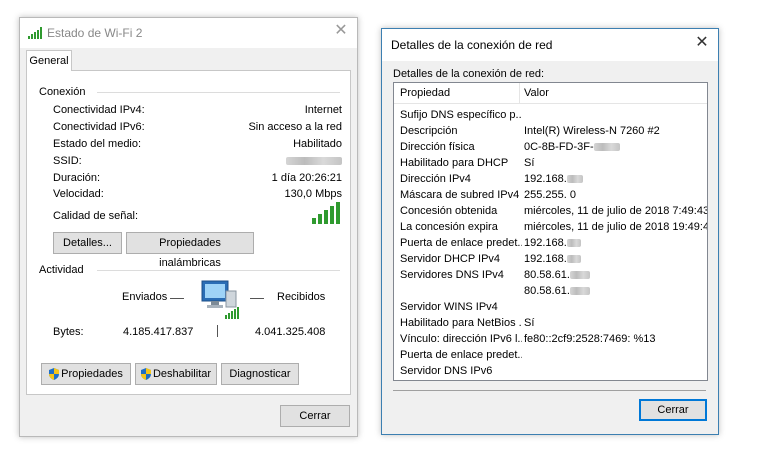 This screenshot has width=768, height=475. Describe the element at coordinates (145, 297) in the screenshot. I see `sent-label: Enviados` at that location.